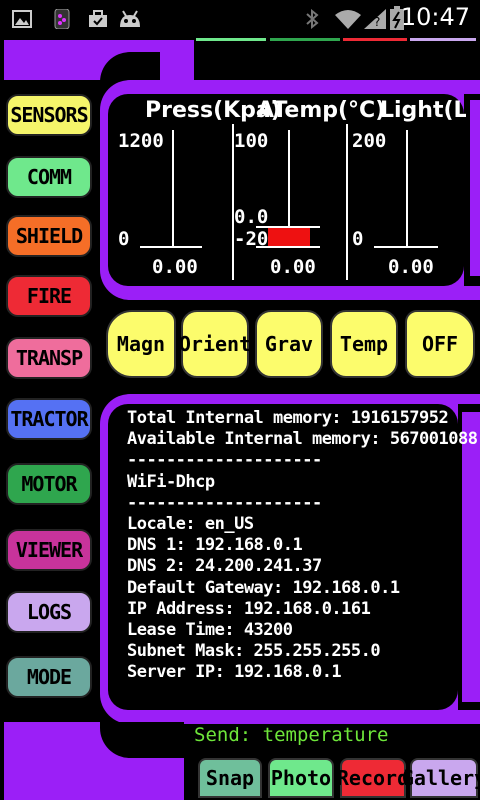 The height and width of the screenshot is (800, 480). Describe the element at coordinates (305, 39) in the screenshot. I see `tab-strip-darkgreen` at that location.